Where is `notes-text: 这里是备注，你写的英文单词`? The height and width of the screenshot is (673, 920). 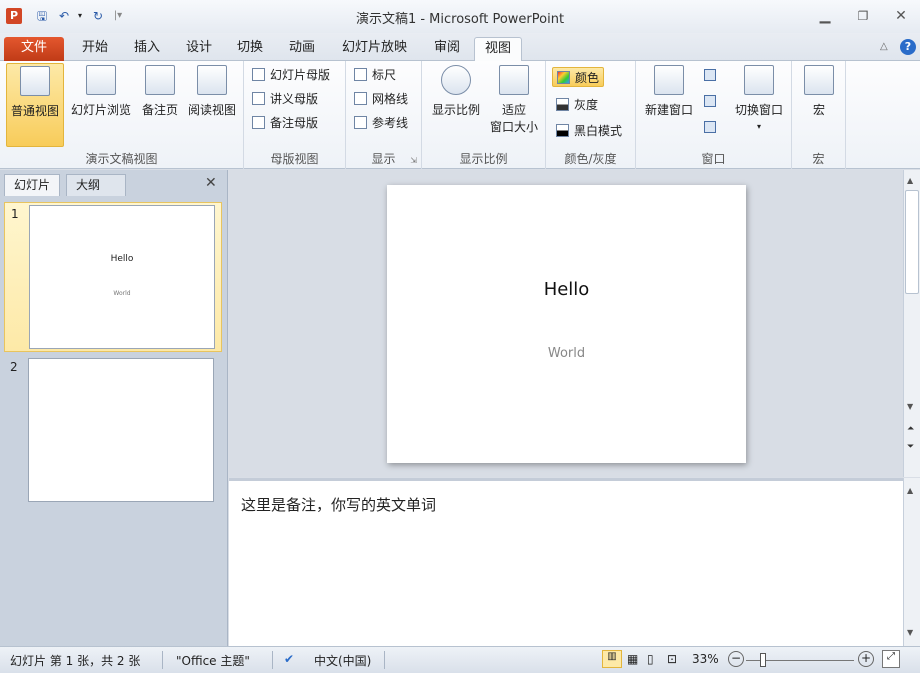 notes-text: 这里是备注，你写的英文单词 is located at coordinates (338, 504).